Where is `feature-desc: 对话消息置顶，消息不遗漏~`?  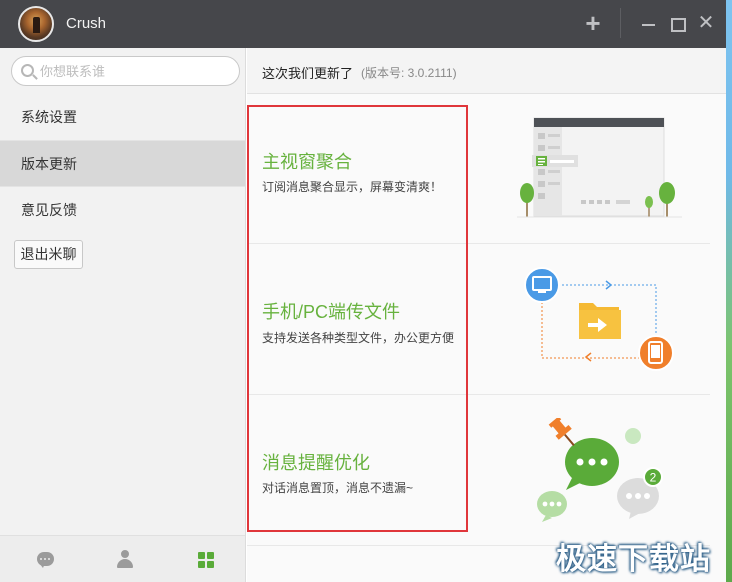 feature-desc: 对话消息置顶，消息不遗漏~ is located at coordinates (338, 488).